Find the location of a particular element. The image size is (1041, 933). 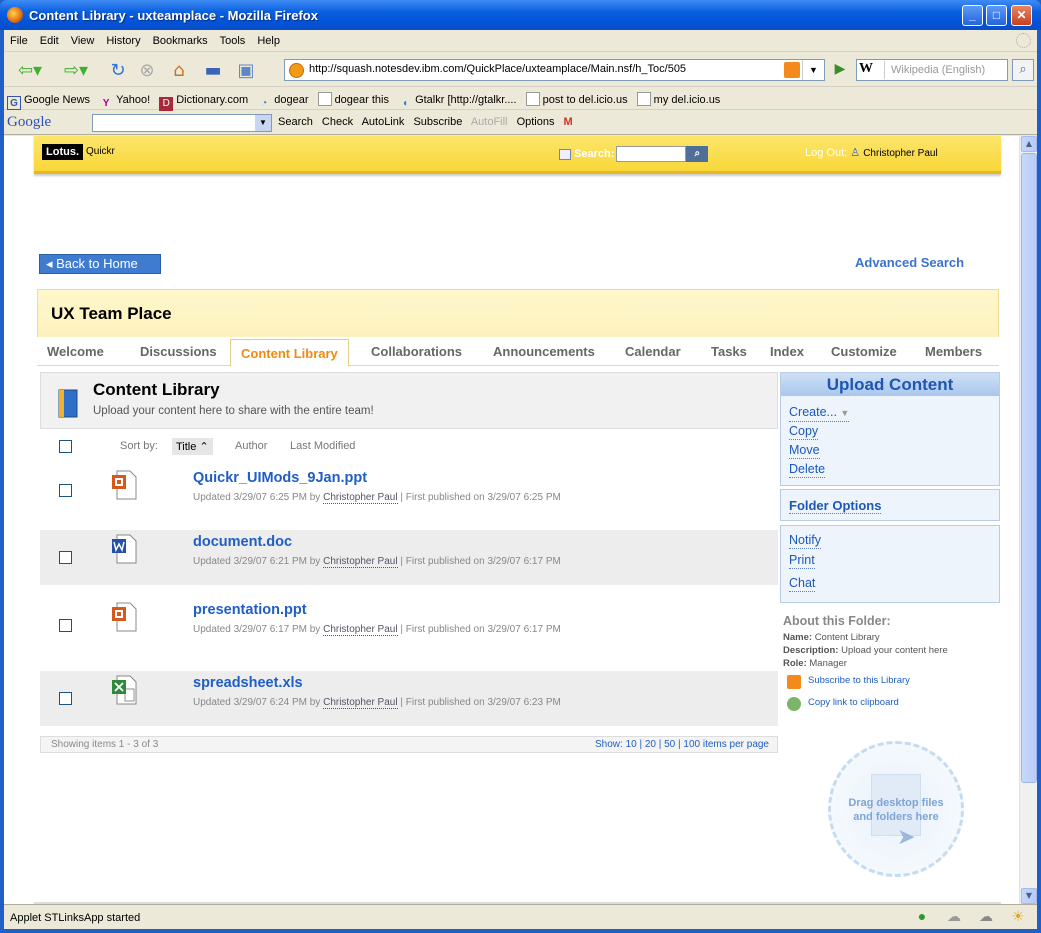

menu-tools: Tools is located at coordinates (233, 38).